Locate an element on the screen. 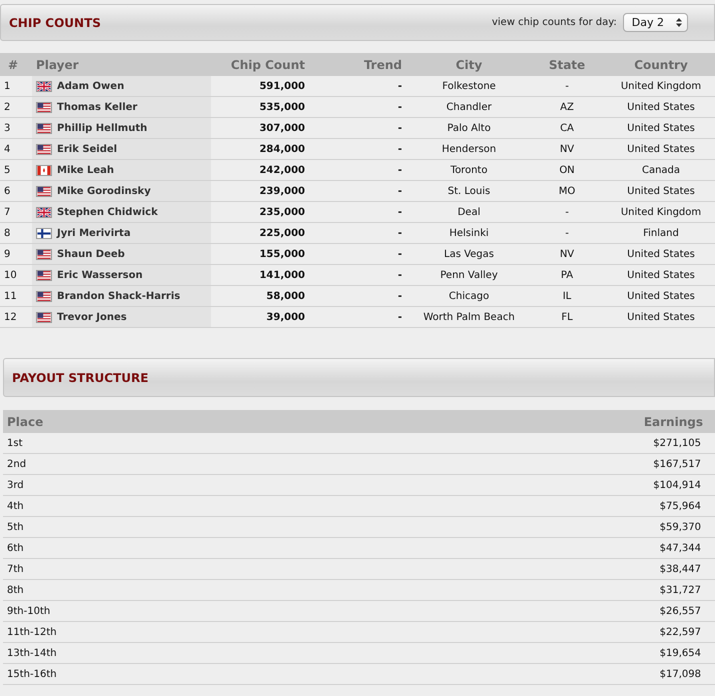 The width and height of the screenshot is (715, 696). table-cell: Penn Valley is located at coordinates (469, 275).